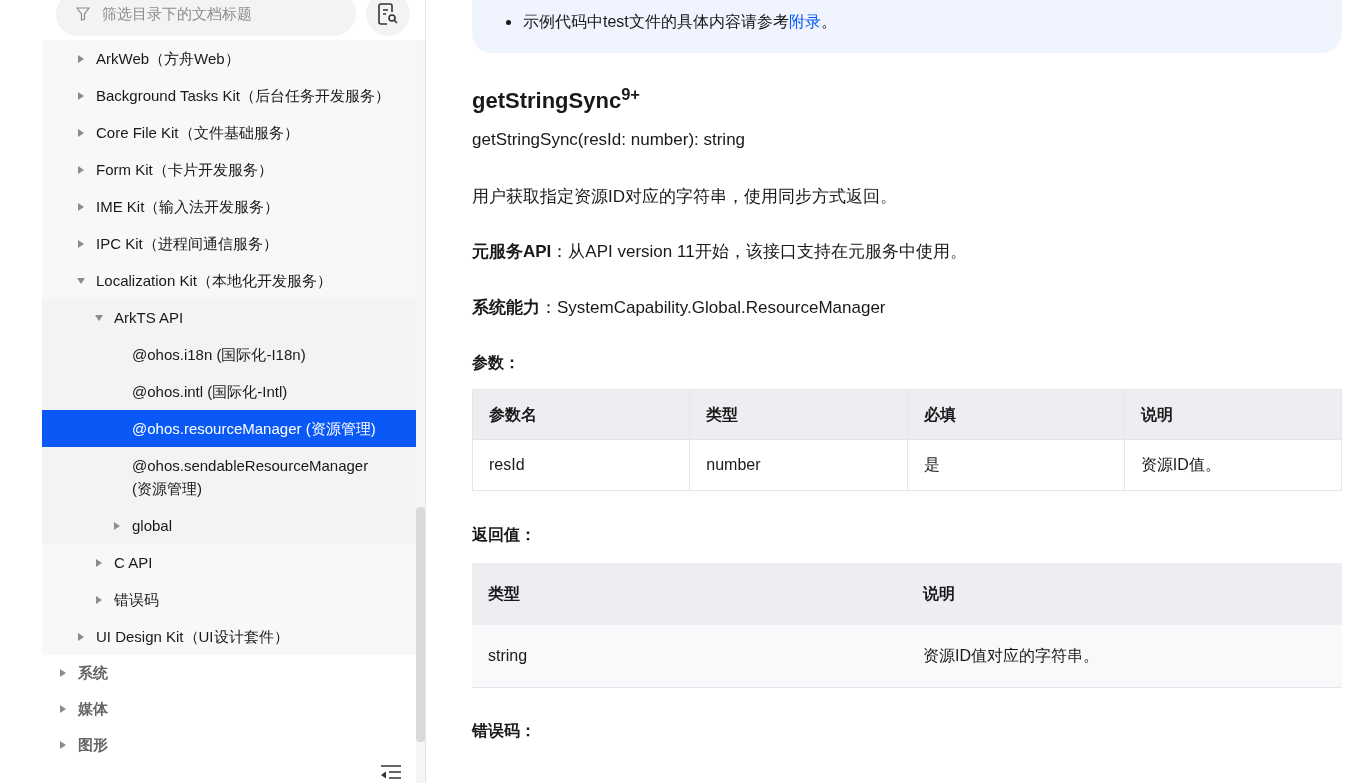  Describe the element at coordinates (229, 280) in the screenshot. I see `tree-item: Localization Kit（本地化开发服务）` at that location.